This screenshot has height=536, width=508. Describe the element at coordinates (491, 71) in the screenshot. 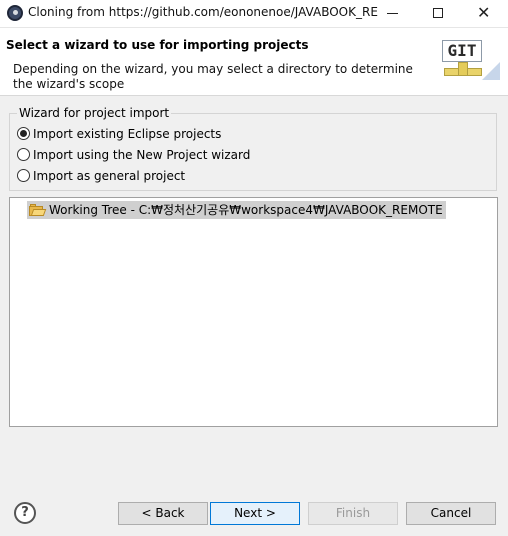

I see `git-logo-corner` at that location.